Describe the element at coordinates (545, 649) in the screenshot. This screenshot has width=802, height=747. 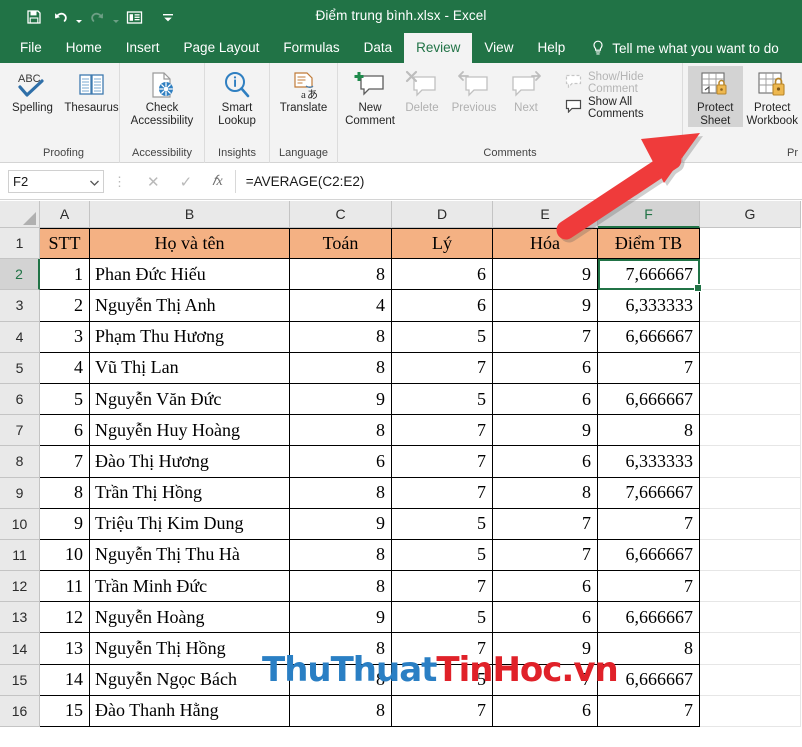
I see `cell-e14: 9` at that location.